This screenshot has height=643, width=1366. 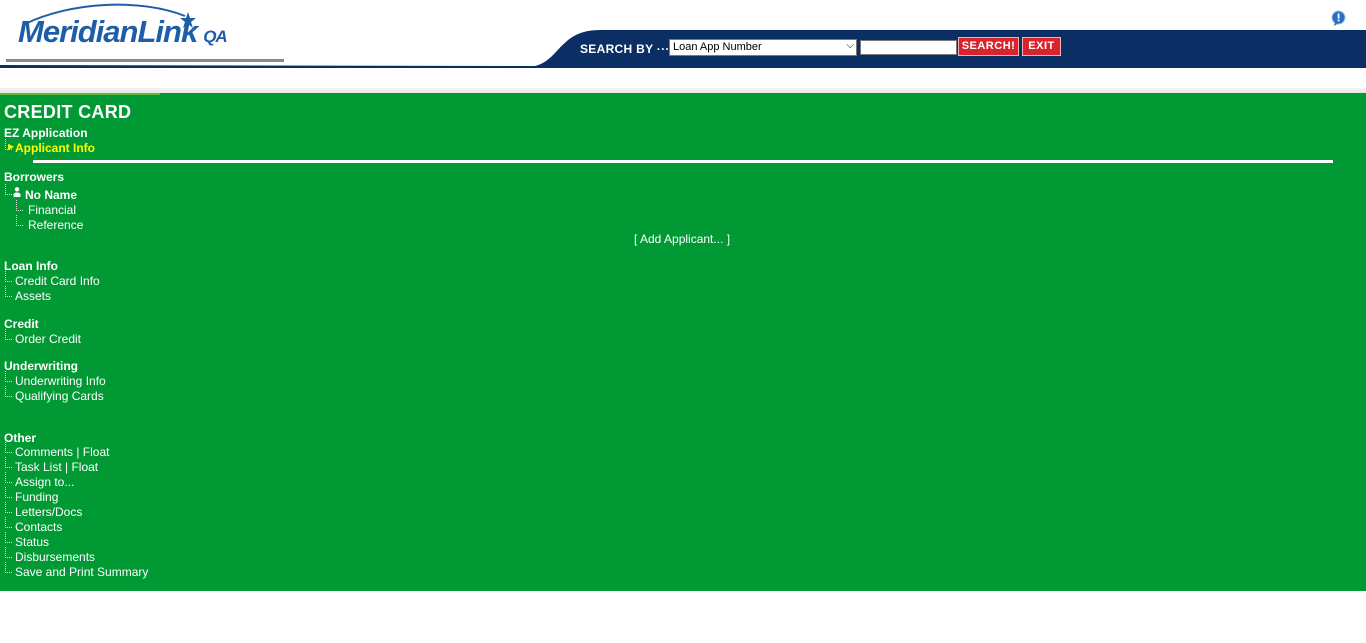 What do you see at coordinates (683, 161) in the screenshot?
I see `section-divider` at bounding box center [683, 161].